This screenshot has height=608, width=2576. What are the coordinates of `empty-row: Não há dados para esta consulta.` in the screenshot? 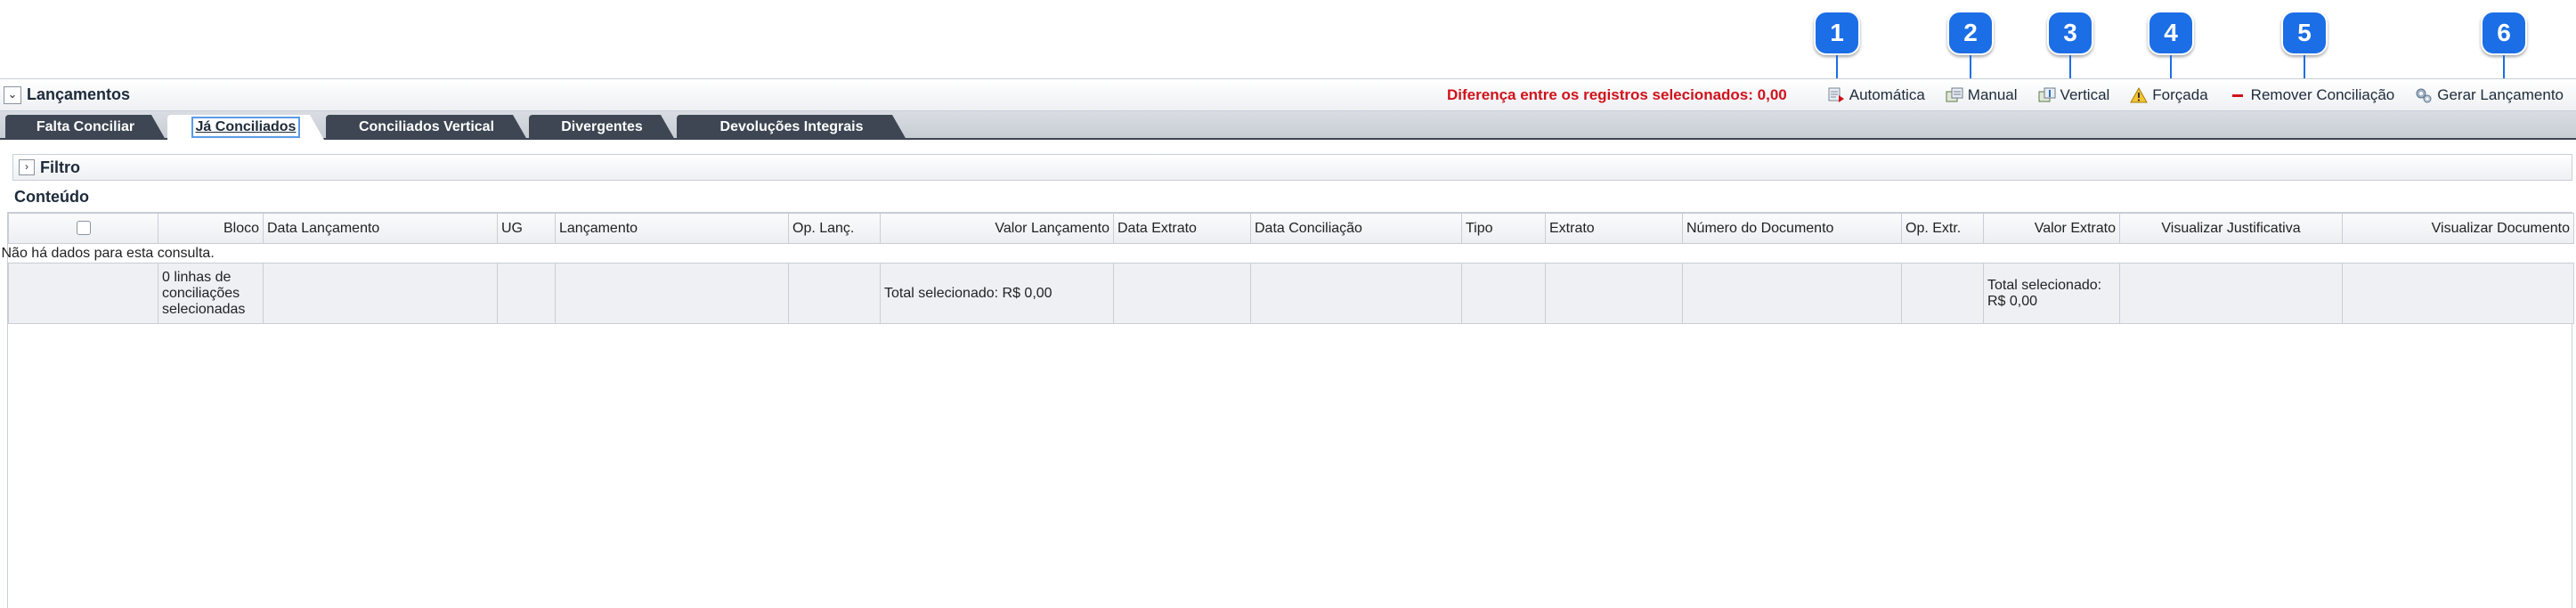 It's located at (1288, 253).